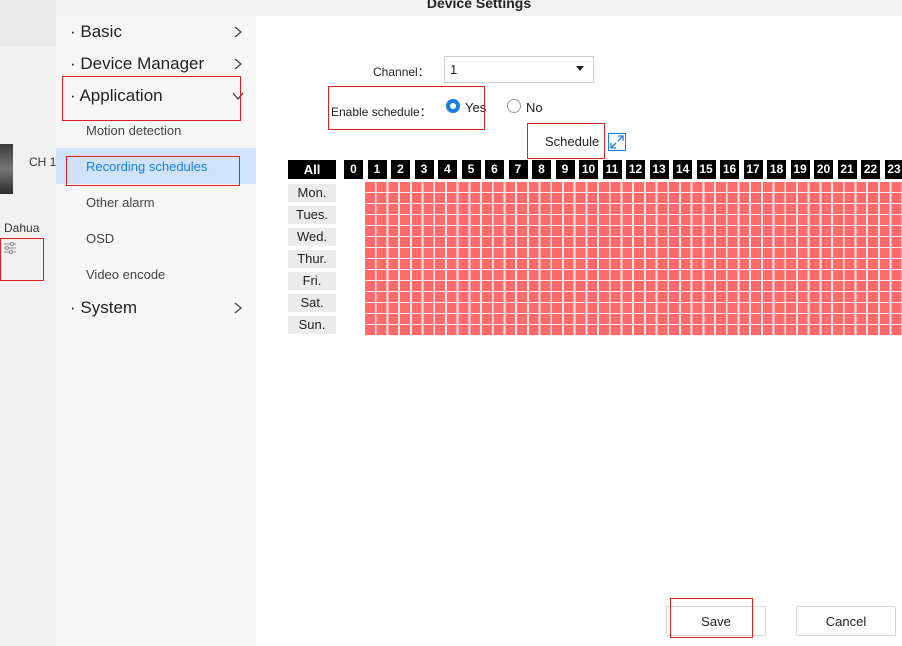 The width and height of the screenshot is (902, 646). I want to click on annotation-box-application, so click(151, 98).